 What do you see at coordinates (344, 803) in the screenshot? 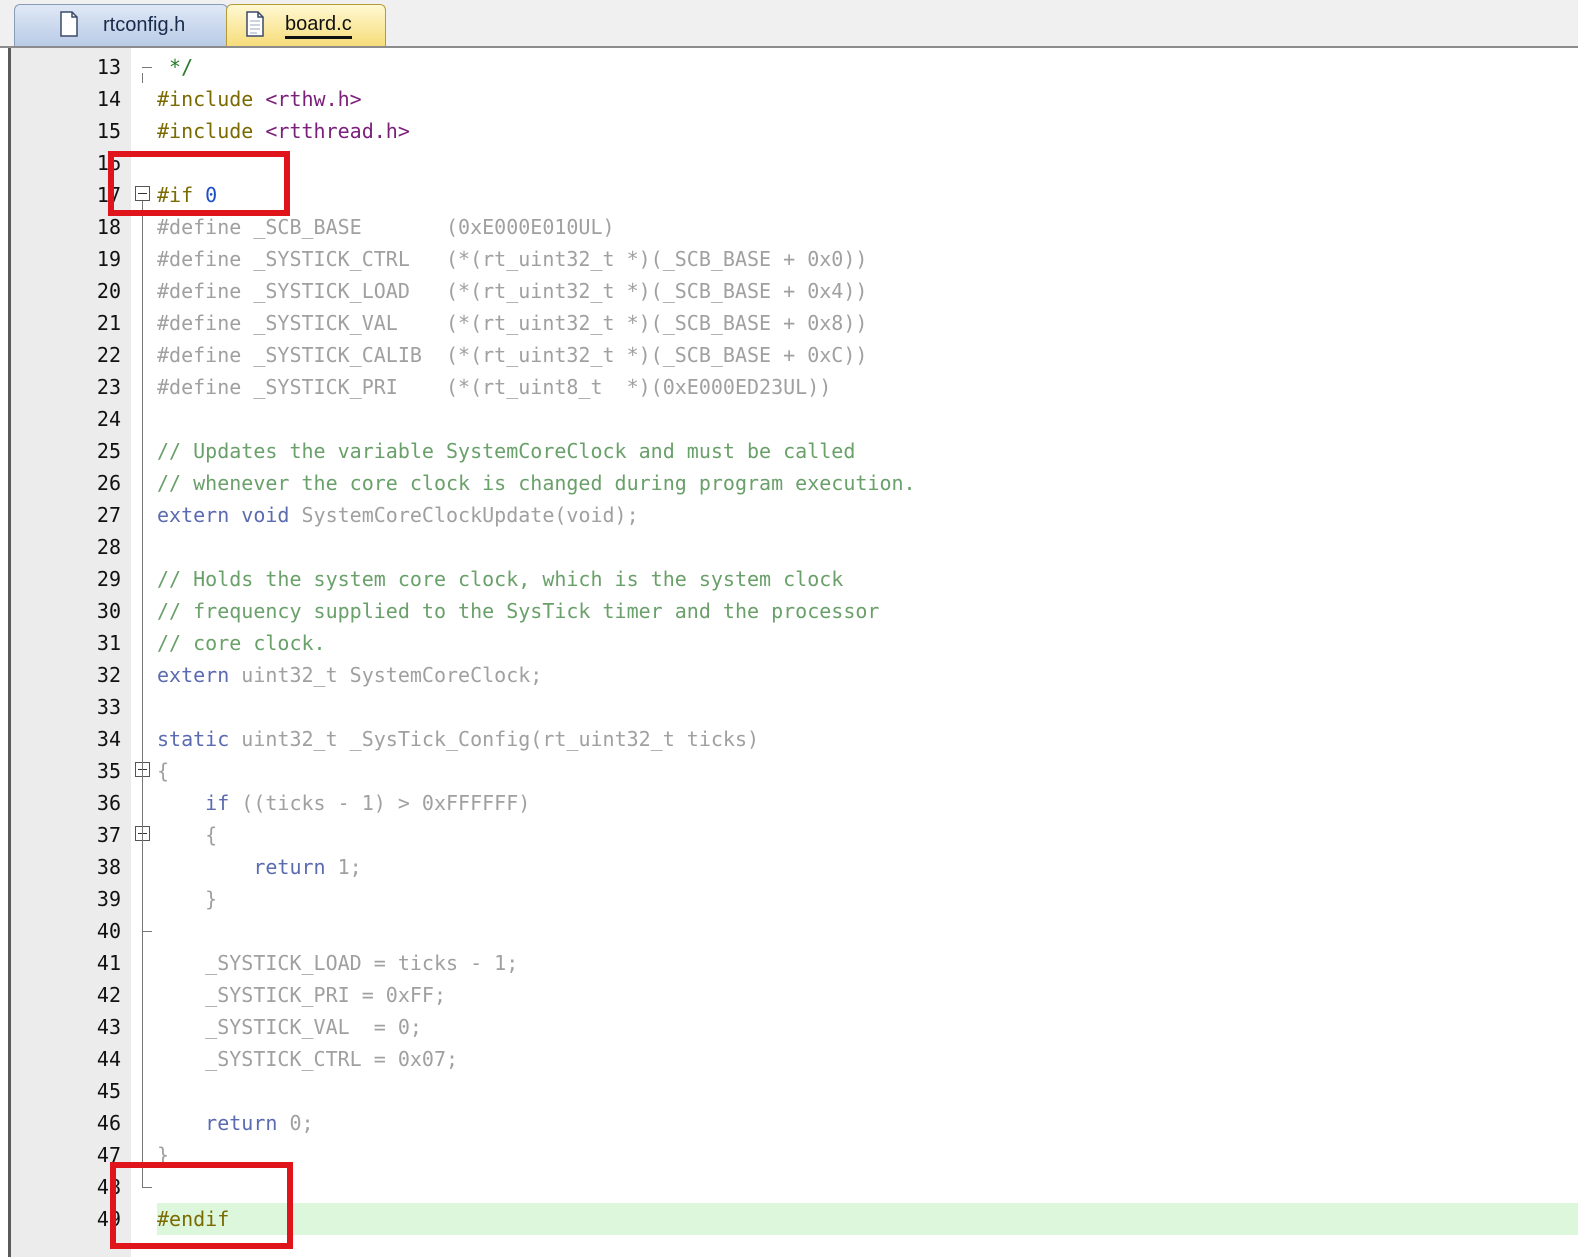
I see `code-text: if ((ticks - 1) > 0xFFFFFF)` at bounding box center [344, 803].